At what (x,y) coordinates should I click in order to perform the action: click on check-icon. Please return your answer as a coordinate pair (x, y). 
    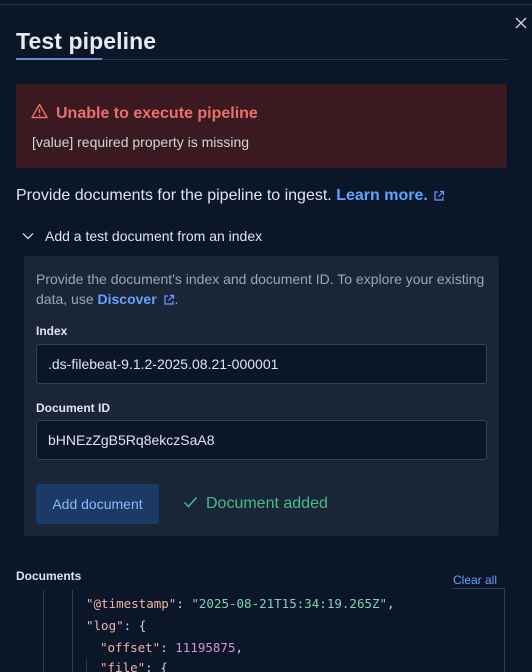
    Looking at the image, I should click on (190, 504).